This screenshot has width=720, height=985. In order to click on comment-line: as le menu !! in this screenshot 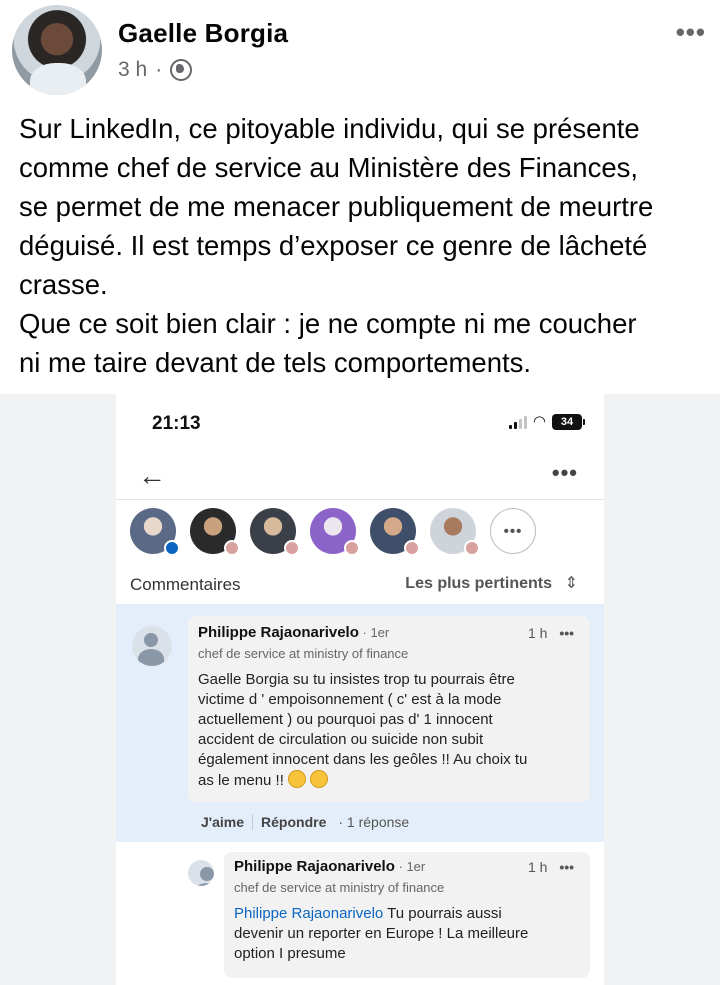, I will do `click(241, 780)`.